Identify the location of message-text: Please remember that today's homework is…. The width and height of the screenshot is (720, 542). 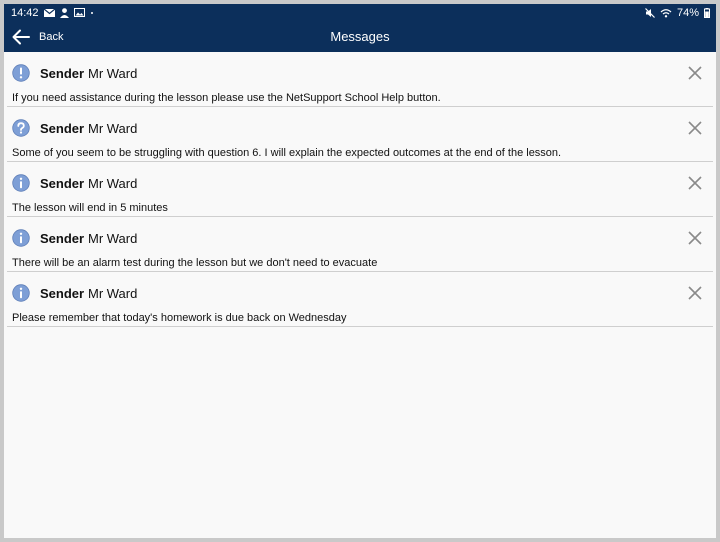
(179, 318).